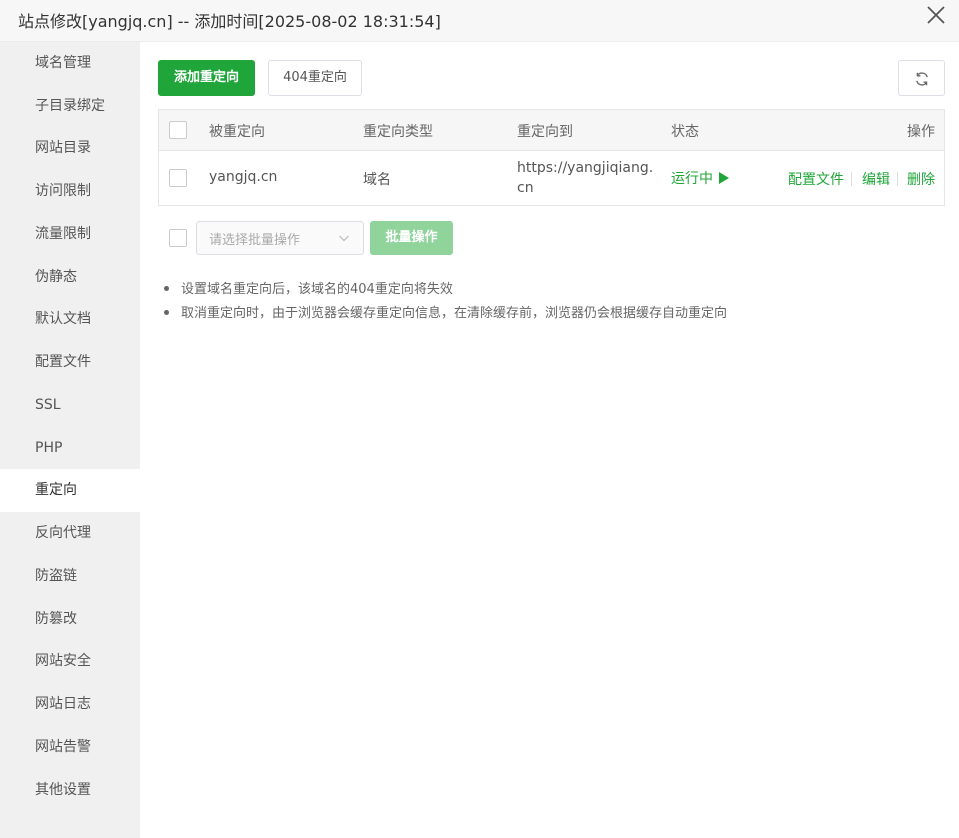 The image size is (959, 838). What do you see at coordinates (692, 179) in the screenshot?
I see `status-label: 运行中` at bounding box center [692, 179].